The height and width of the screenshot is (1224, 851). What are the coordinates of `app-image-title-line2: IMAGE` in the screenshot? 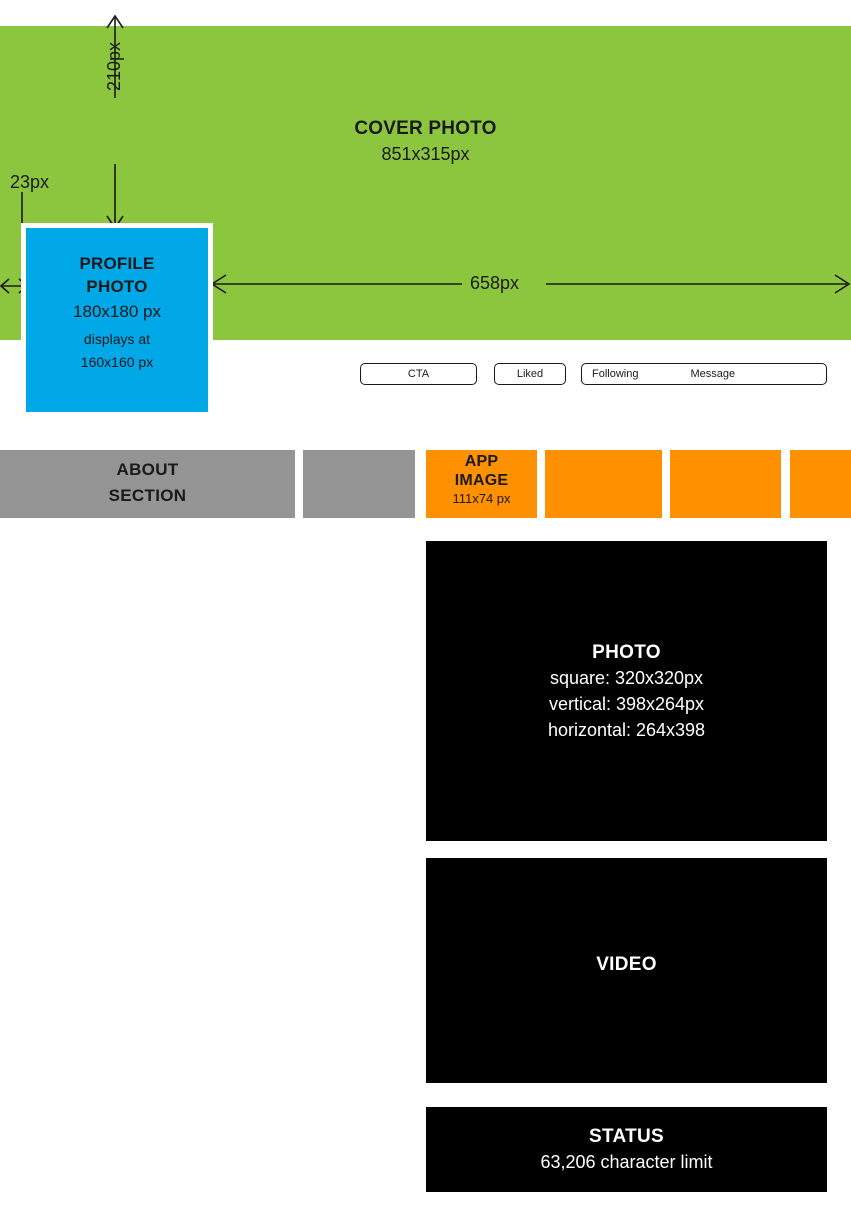 It's located at (481, 480).